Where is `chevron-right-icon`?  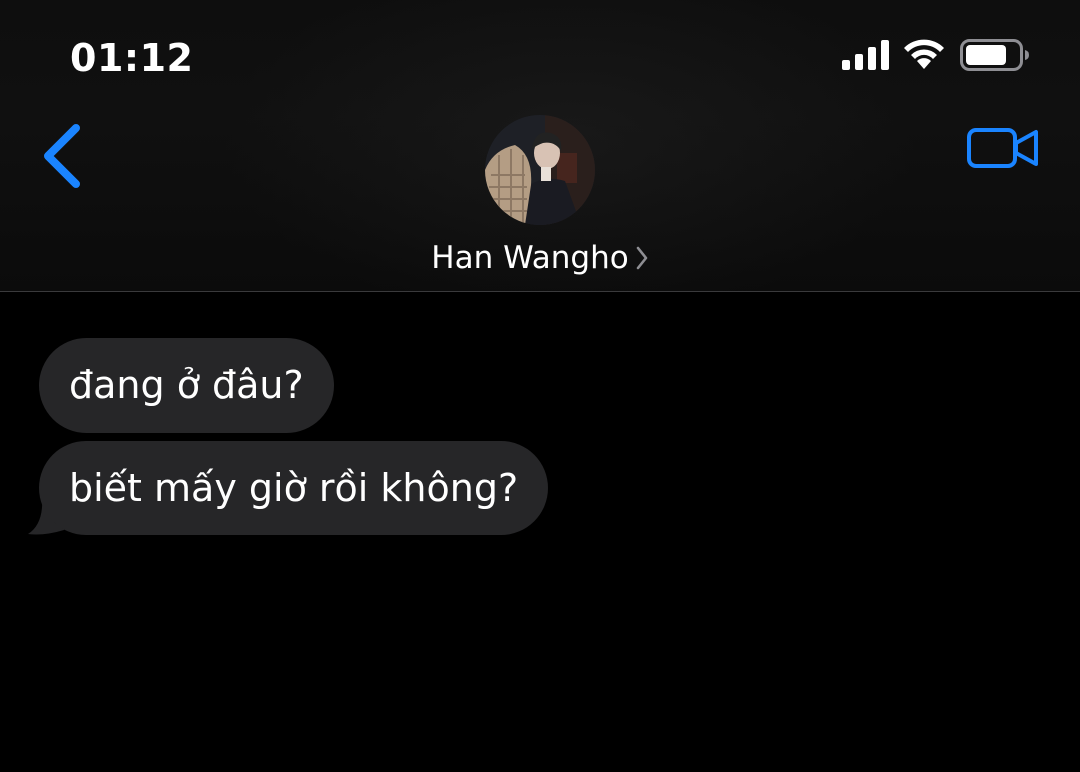 chevron-right-icon is located at coordinates (642, 258).